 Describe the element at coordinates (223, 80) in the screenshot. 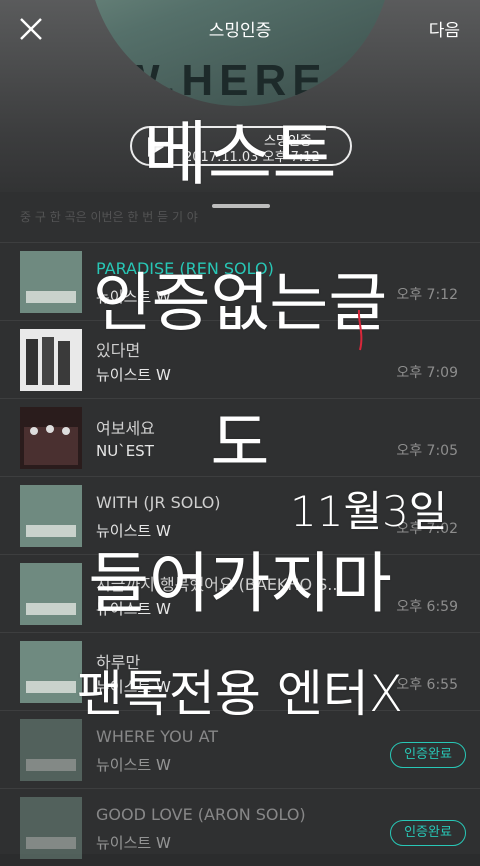

I see `album-art-text: W.HERE` at that location.